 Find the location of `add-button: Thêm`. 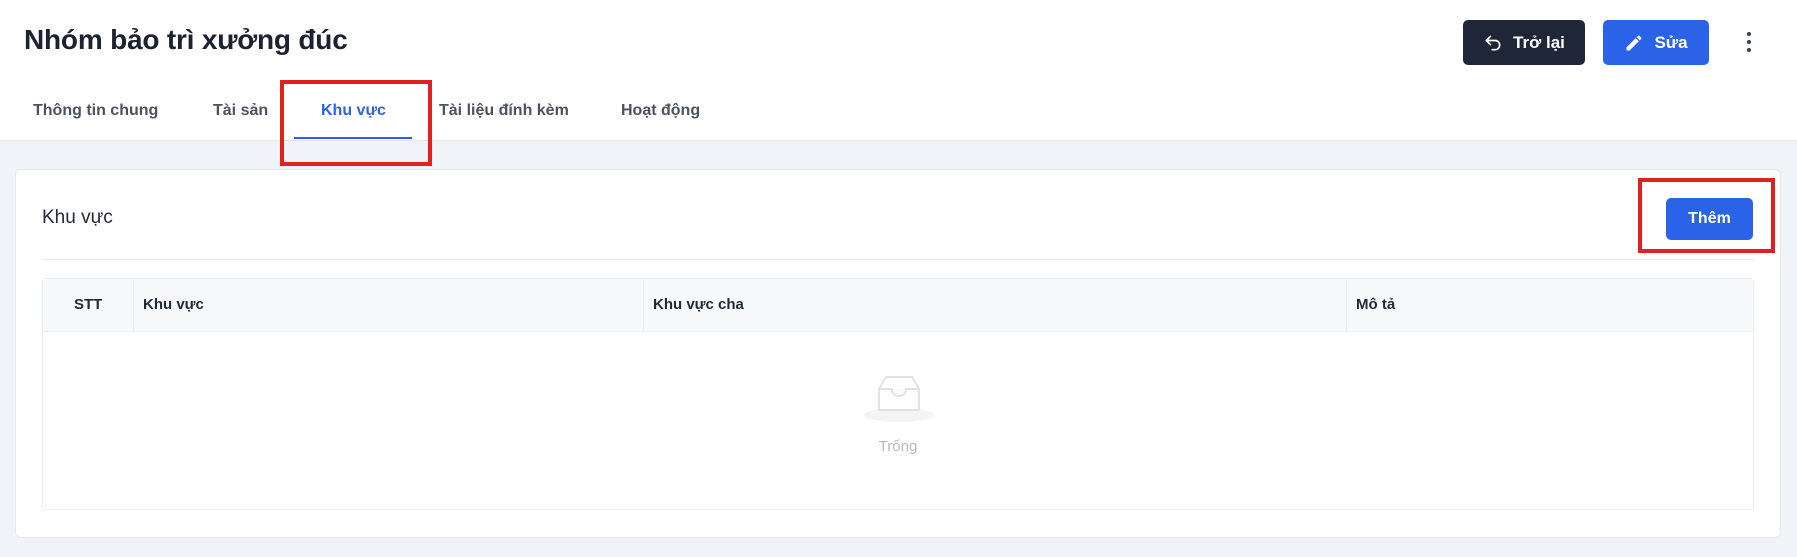

add-button: Thêm is located at coordinates (1709, 219).